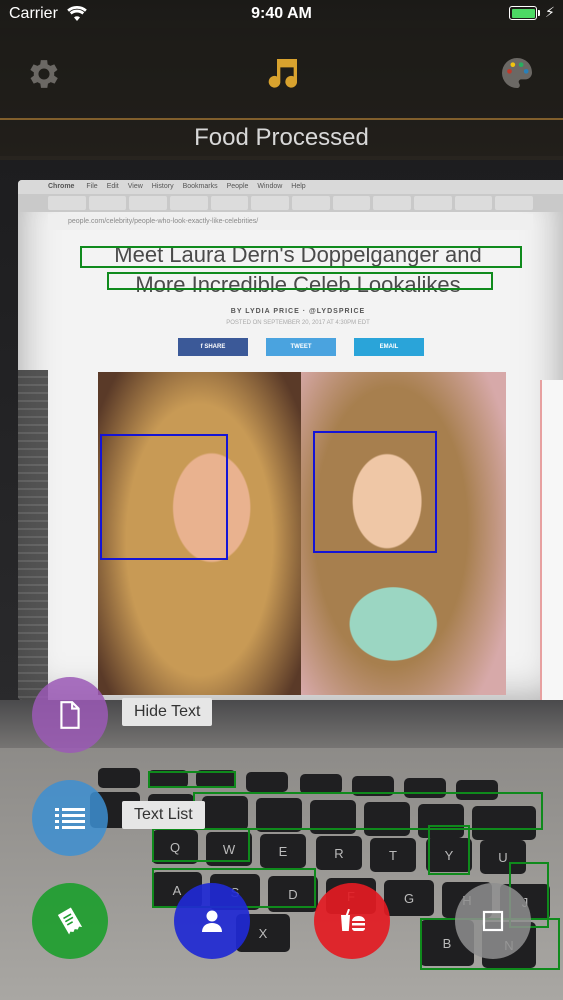 The width and height of the screenshot is (563, 1000). I want to click on sidebar-strip, so click(33, 535).